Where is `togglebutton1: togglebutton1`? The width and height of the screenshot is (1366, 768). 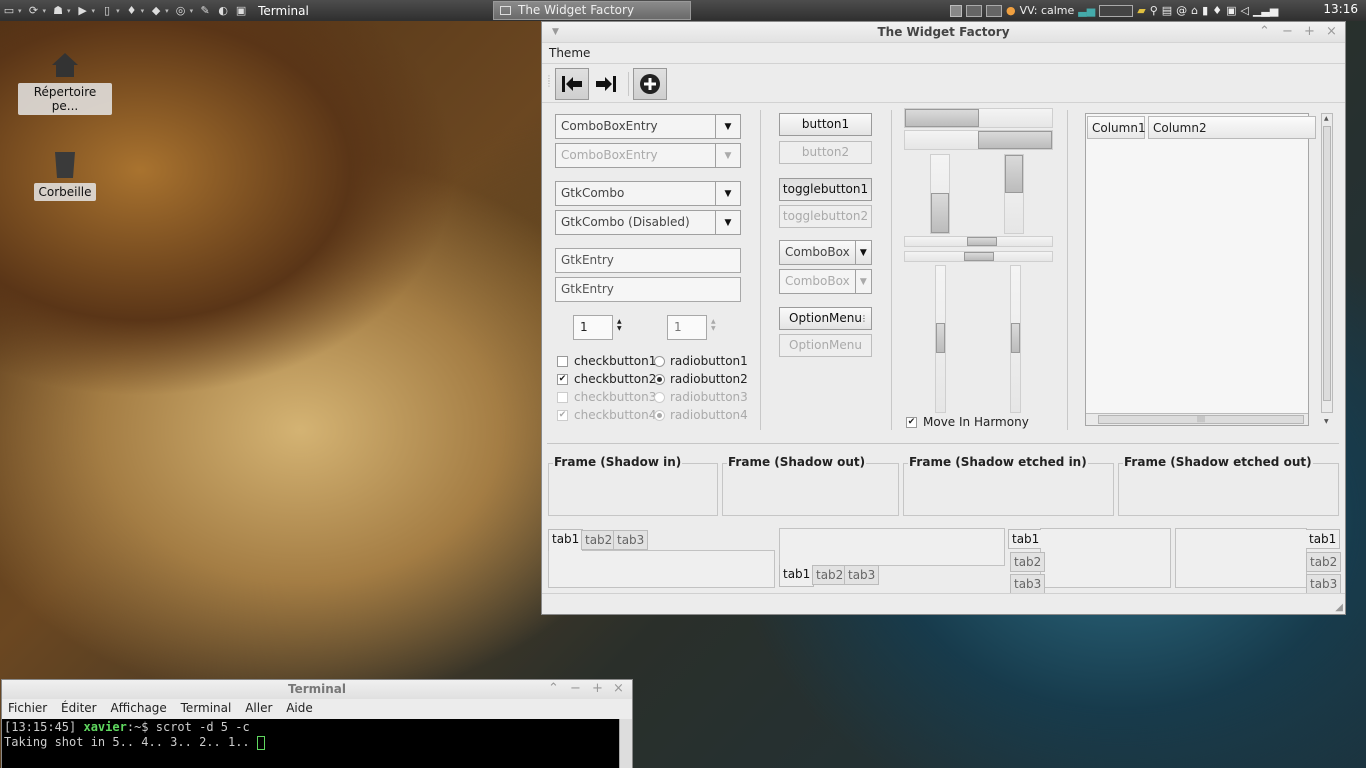
togglebutton1: togglebutton1 is located at coordinates (825, 189).